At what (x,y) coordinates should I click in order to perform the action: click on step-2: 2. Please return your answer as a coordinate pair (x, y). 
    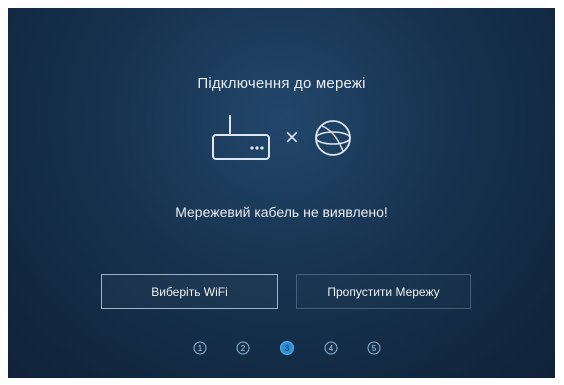
    Looking at the image, I should click on (243, 348).